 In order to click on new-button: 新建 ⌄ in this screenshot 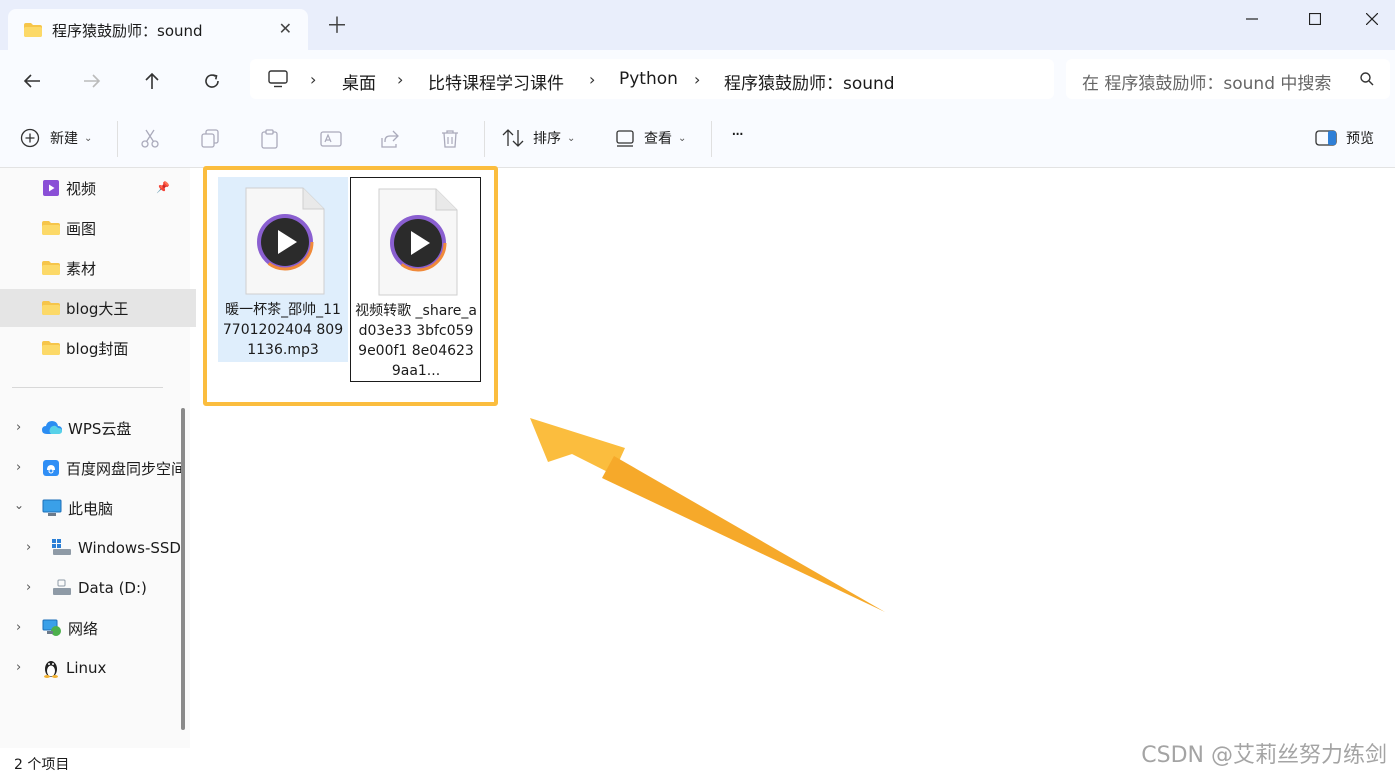, I will do `click(56, 138)`.